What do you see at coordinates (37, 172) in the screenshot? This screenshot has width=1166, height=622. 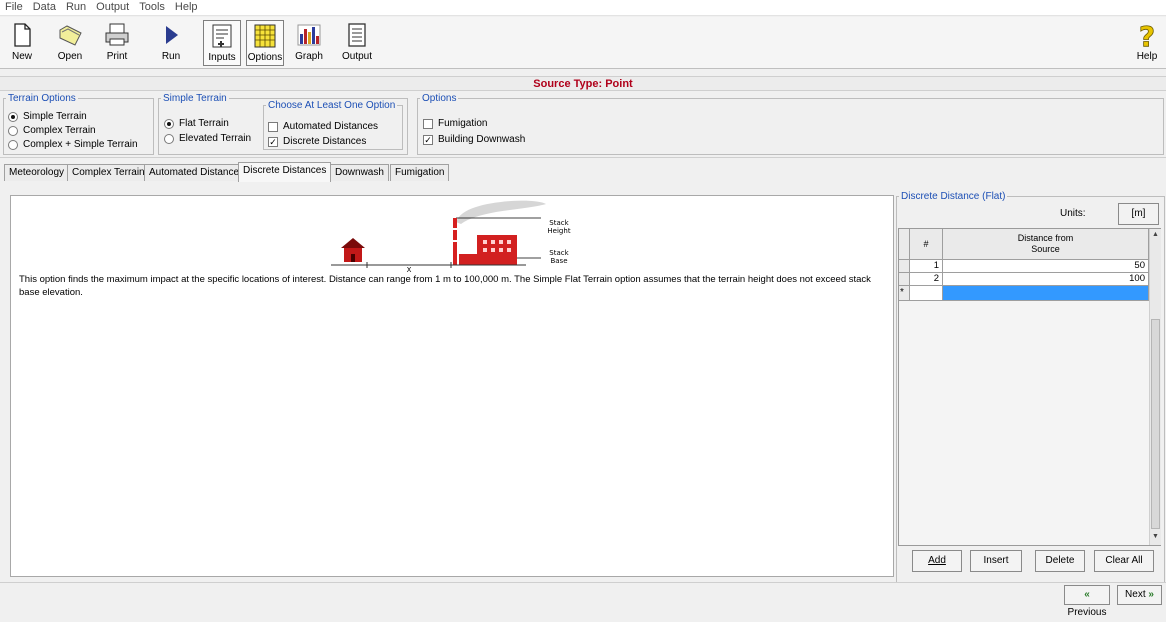 I see `tab-meteorology: Meteorology` at bounding box center [37, 172].